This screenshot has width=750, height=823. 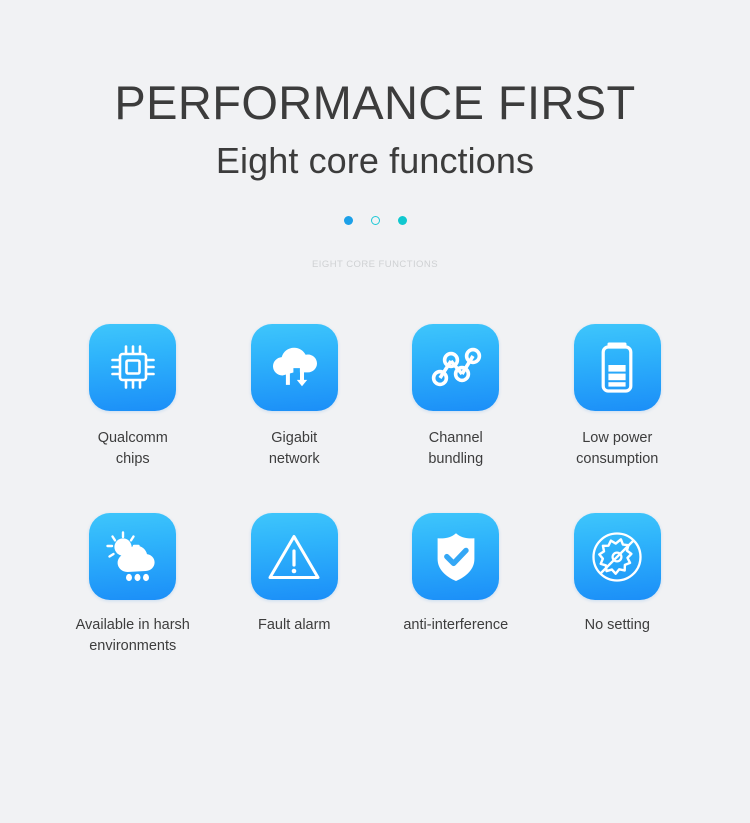 I want to click on cpu-chip-icon, so click(x=133, y=367).